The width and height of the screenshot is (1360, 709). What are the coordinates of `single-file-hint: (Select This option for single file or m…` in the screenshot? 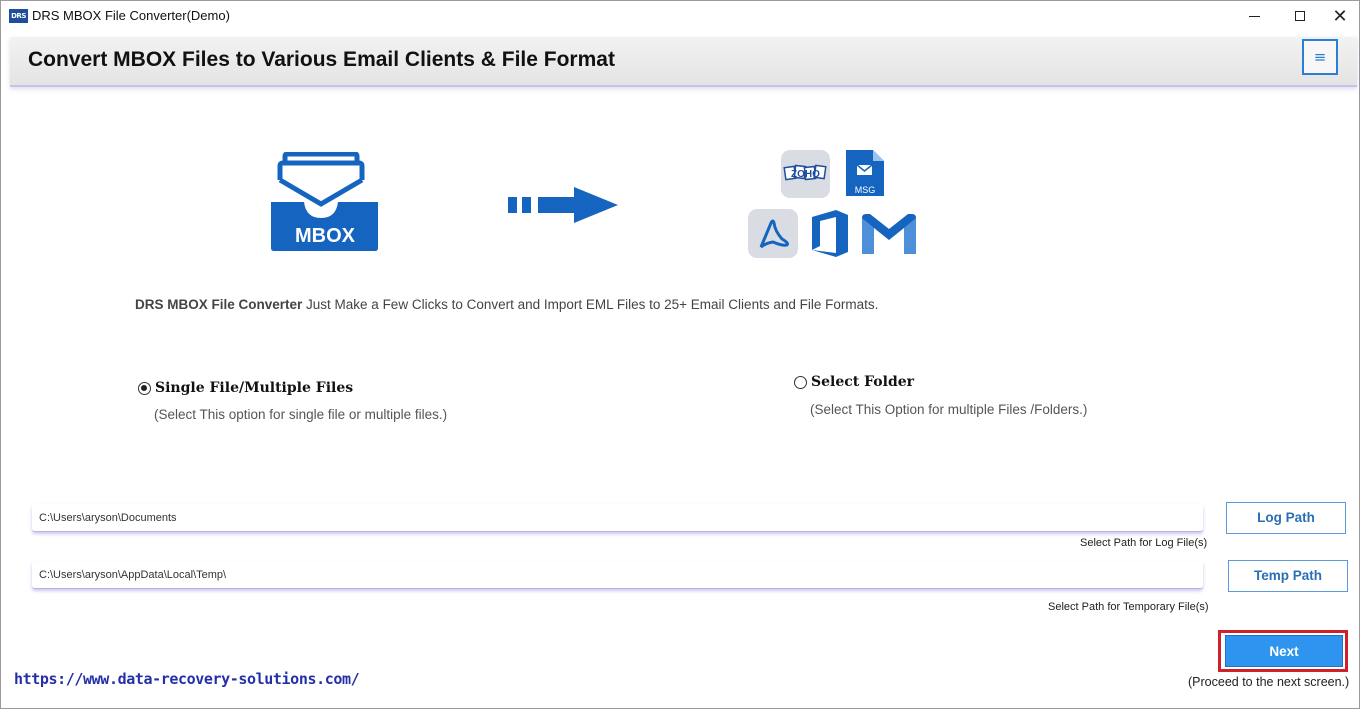 It's located at (301, 414).